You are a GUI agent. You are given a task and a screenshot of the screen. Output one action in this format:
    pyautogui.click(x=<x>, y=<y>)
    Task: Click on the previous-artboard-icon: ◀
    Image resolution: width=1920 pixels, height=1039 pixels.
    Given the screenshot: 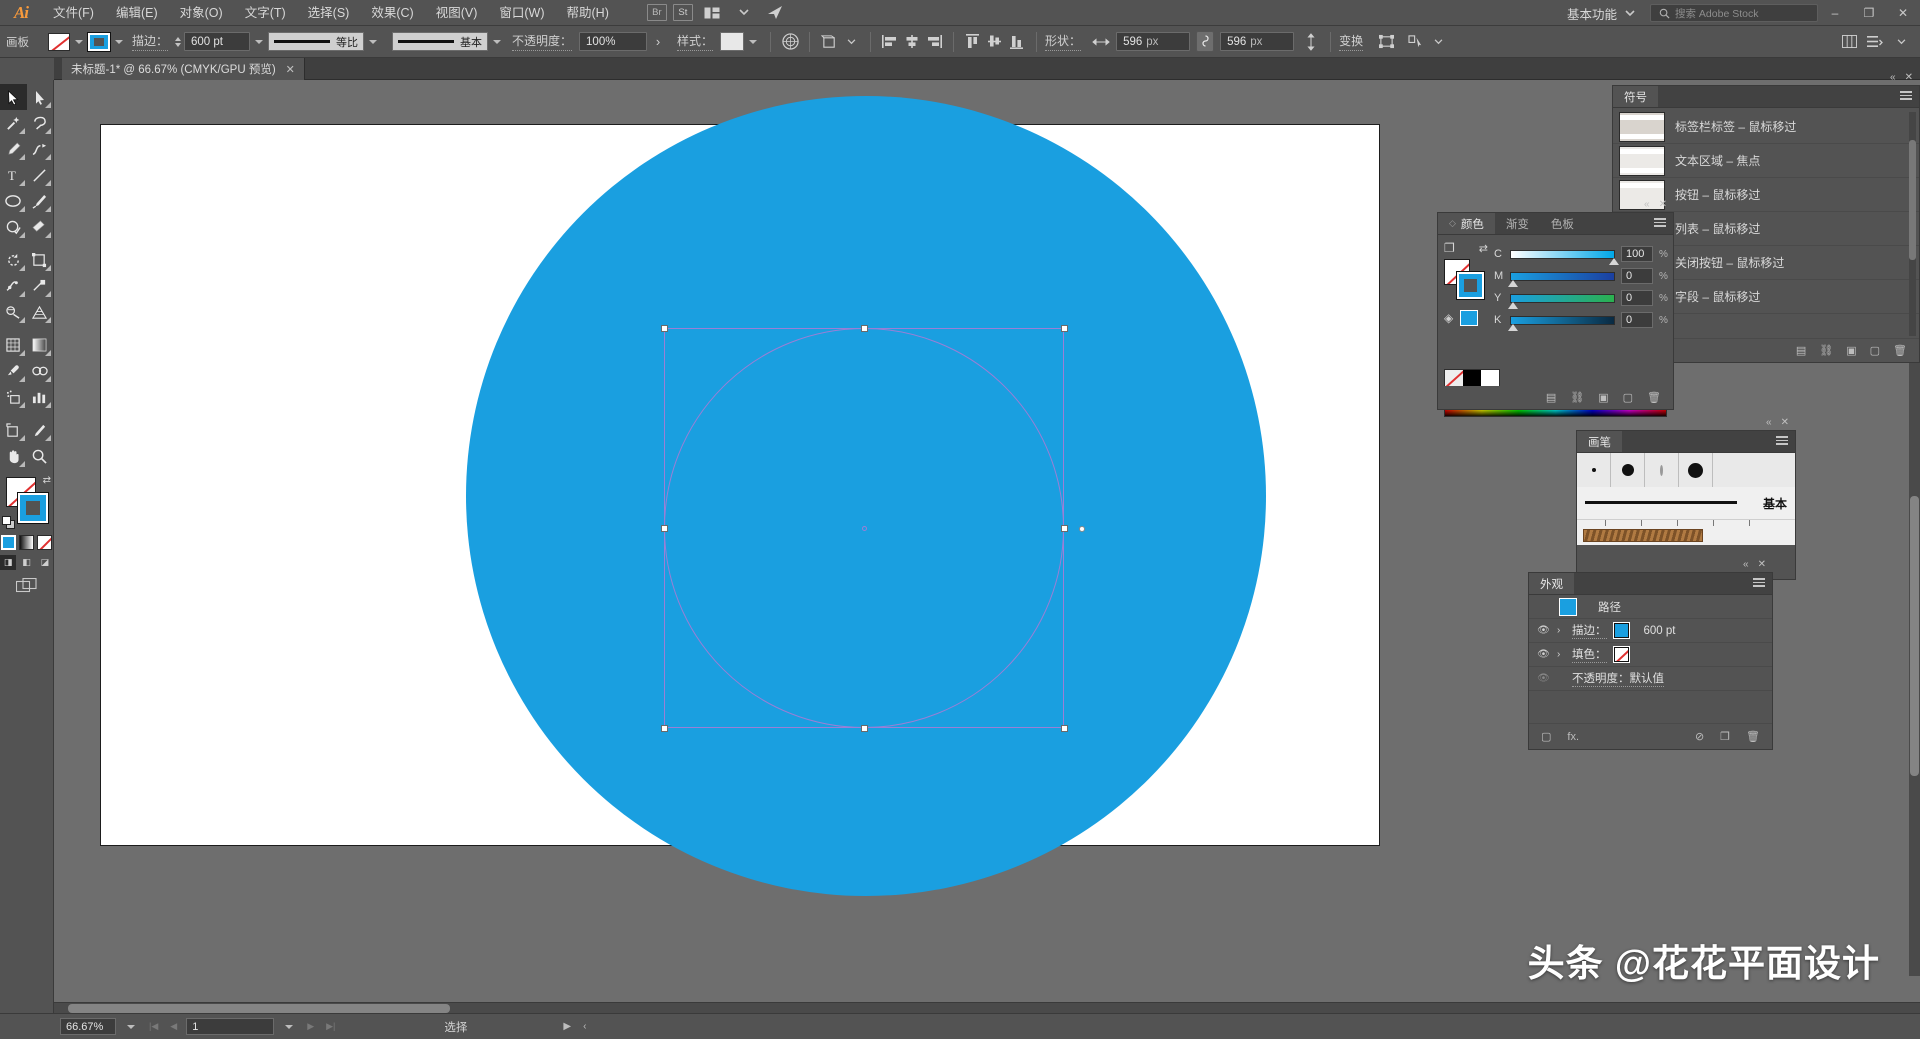 What is the action you would take?
    pyautogui.click(x=173, y=1026)
    